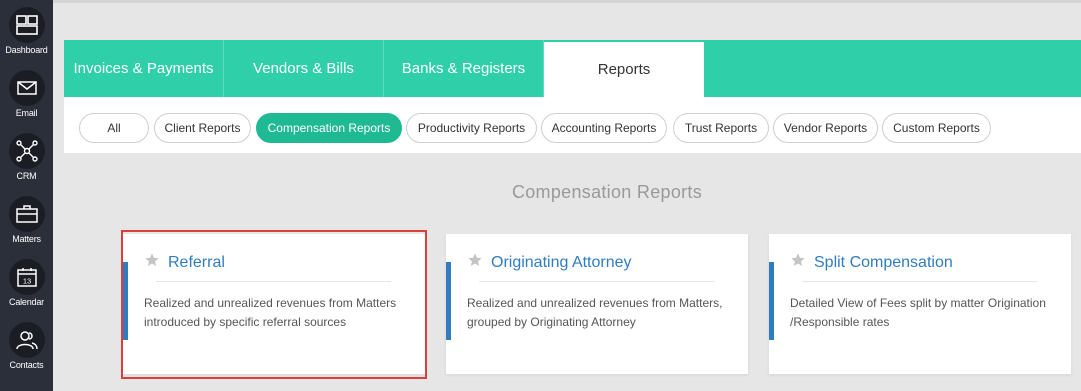 The height and width of the screenshot is (391, 1081). Describe the element at coordinates (840, 322) in the screenshot. I see `card-description-line: /Responsible rates` at that location.